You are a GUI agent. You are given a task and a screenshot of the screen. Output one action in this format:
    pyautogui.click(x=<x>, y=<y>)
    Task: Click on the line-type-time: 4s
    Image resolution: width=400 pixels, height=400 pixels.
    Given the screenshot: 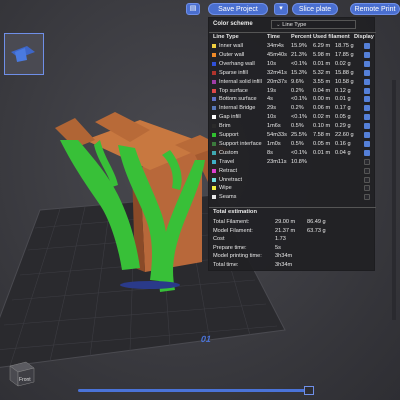 What is the action you would take?
    pyautogui.click(x=270, y=99)
    